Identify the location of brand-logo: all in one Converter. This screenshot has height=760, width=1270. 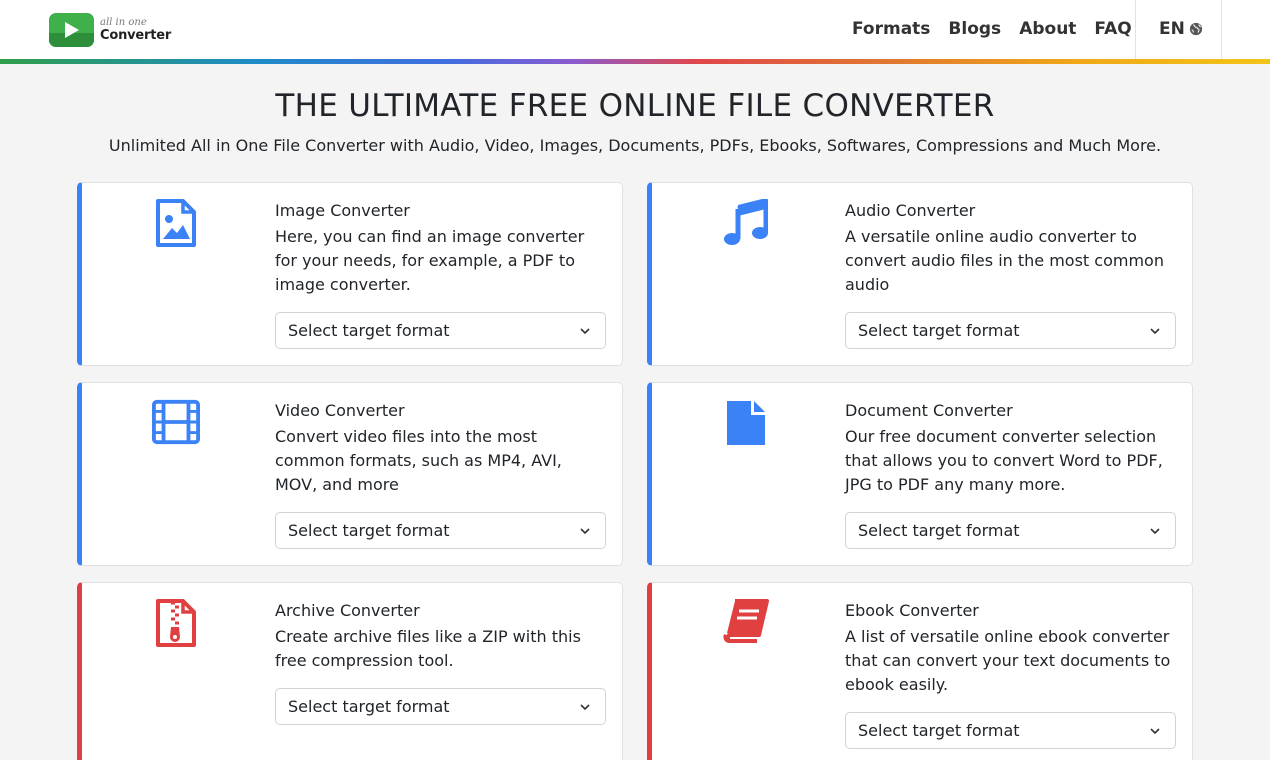
(114, 31).